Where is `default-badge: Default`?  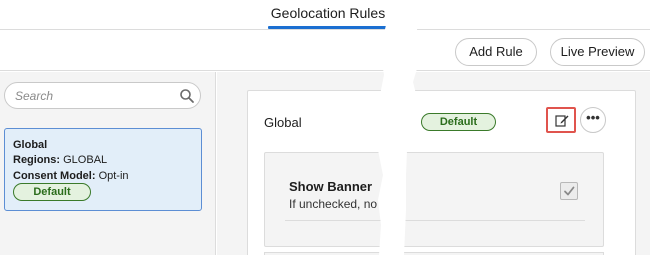 default-badge: Default is located at coordinates (52, 192).